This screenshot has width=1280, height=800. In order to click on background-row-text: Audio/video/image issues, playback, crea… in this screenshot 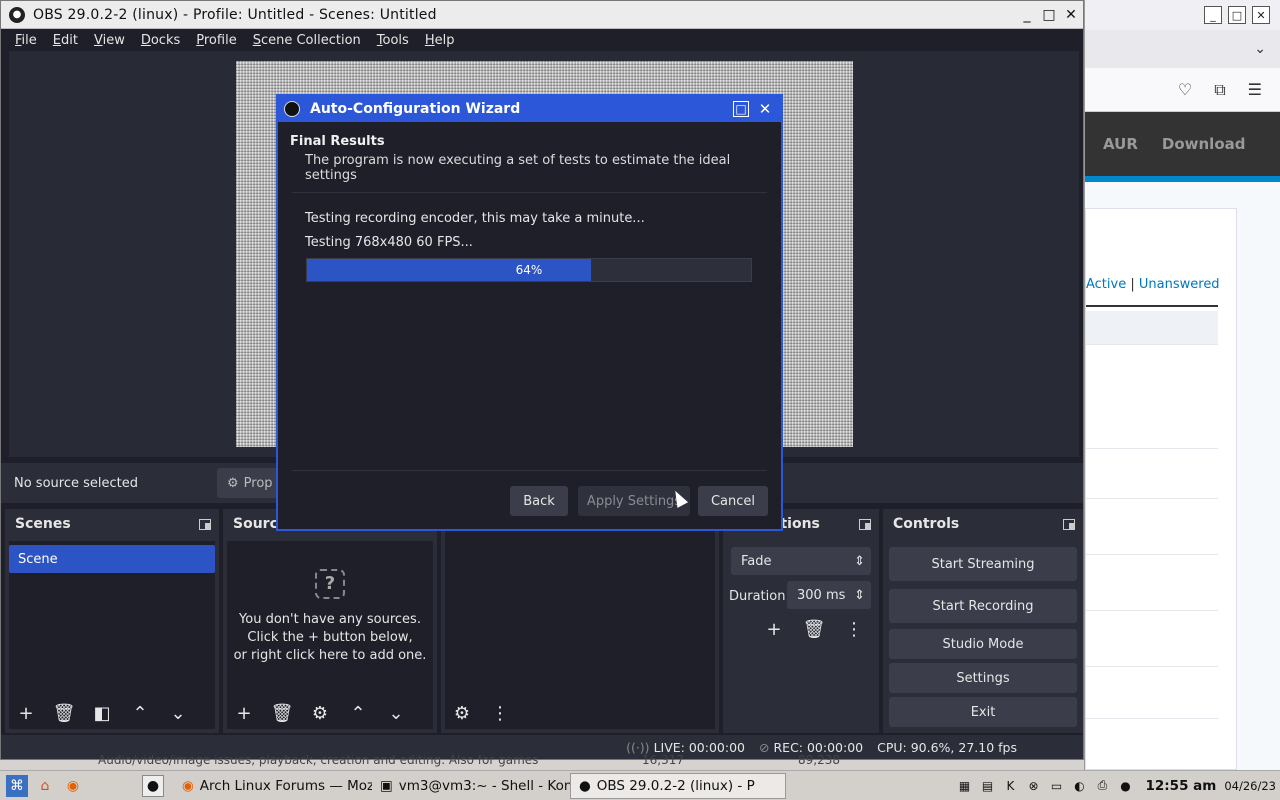, I will do `click(318, 761)`.